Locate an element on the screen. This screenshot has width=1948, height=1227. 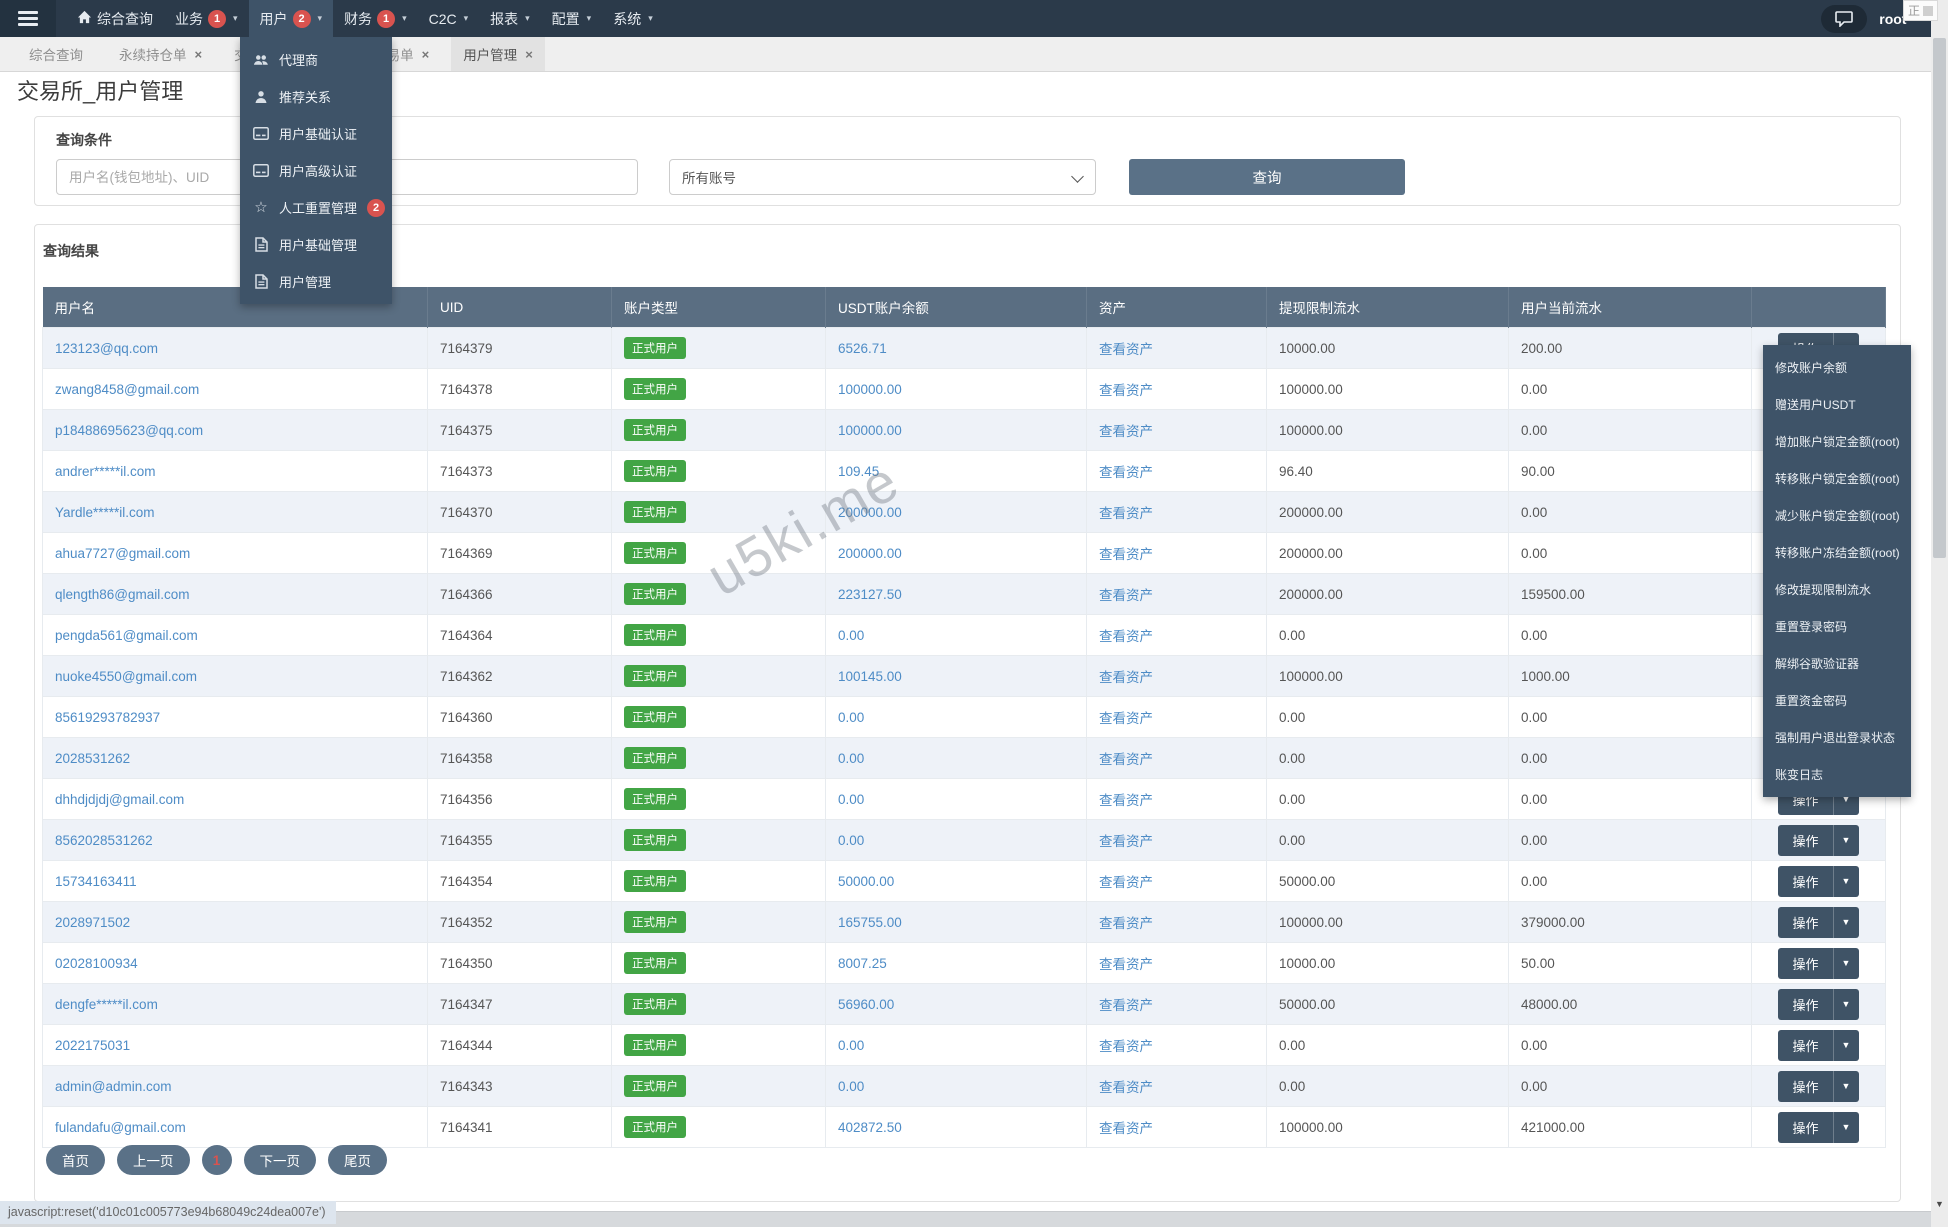
username-link: 2022175031 is located at coordinates (92, 1045).